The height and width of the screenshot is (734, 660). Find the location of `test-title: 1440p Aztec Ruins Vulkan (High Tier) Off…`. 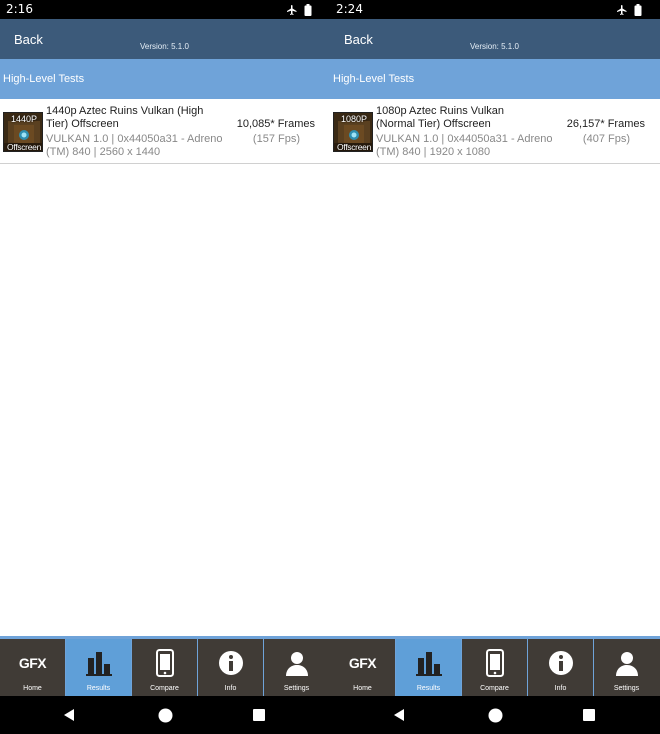

test-title: 1440p Aztec Ruins Vulkan (High Tier) Off… is located at coordinates (125, 117).